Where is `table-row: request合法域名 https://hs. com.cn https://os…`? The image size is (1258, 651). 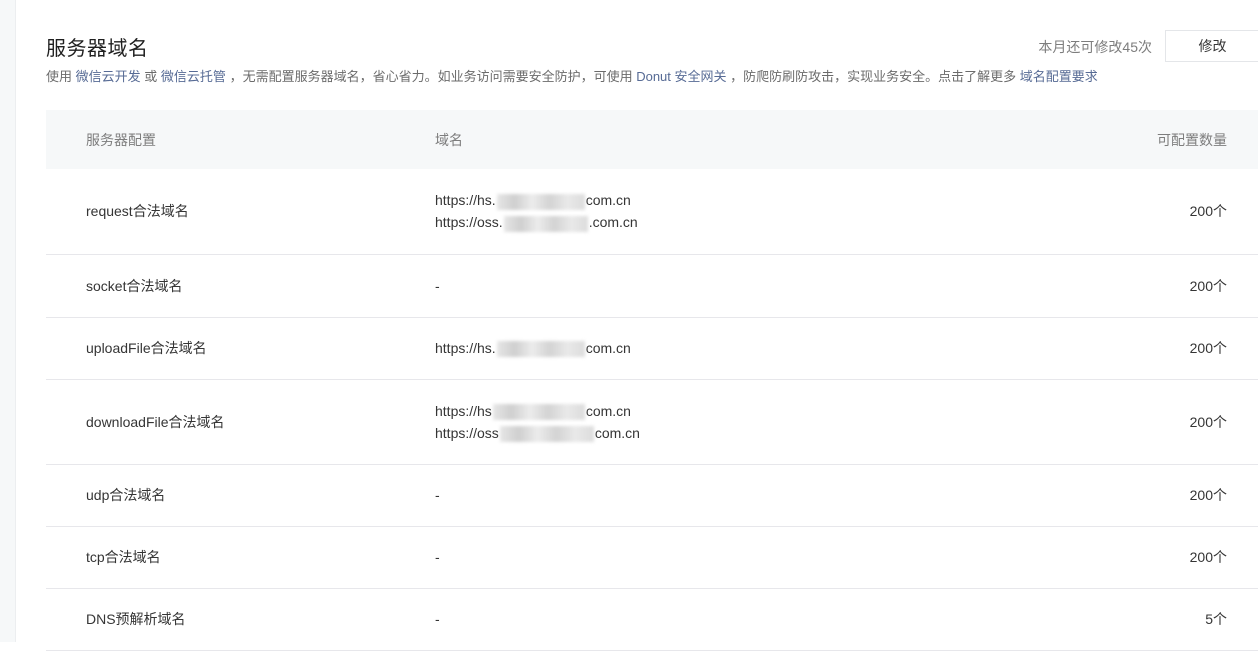
table-row: request合法域名 https://hs. com.cn https://os… is located at coordinates (652, 211).